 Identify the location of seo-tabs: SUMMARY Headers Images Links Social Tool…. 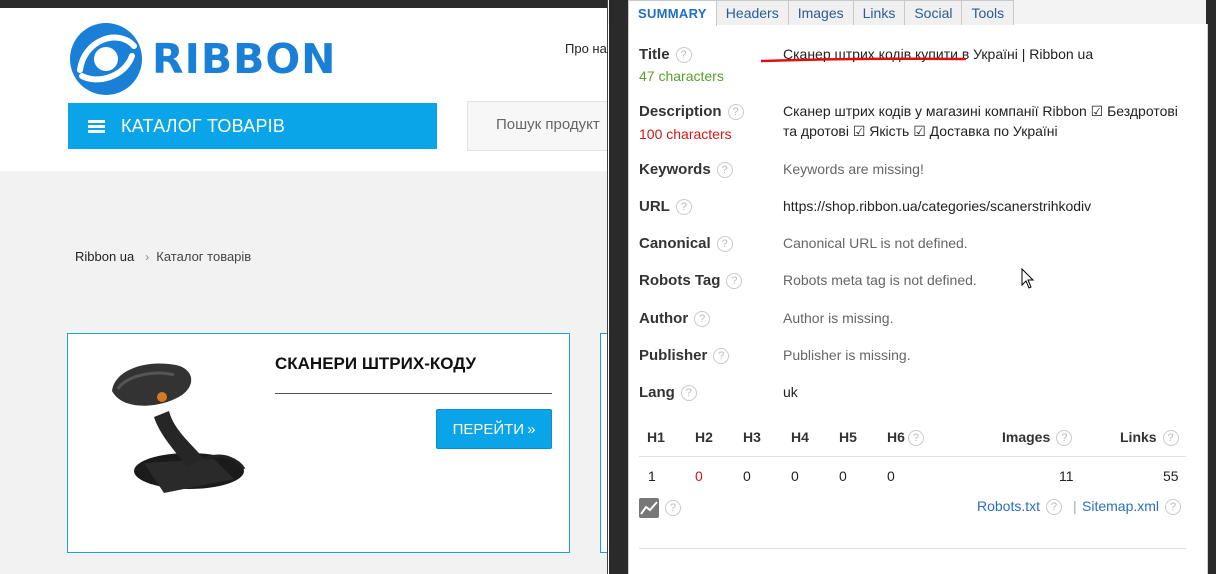
(821, 13).